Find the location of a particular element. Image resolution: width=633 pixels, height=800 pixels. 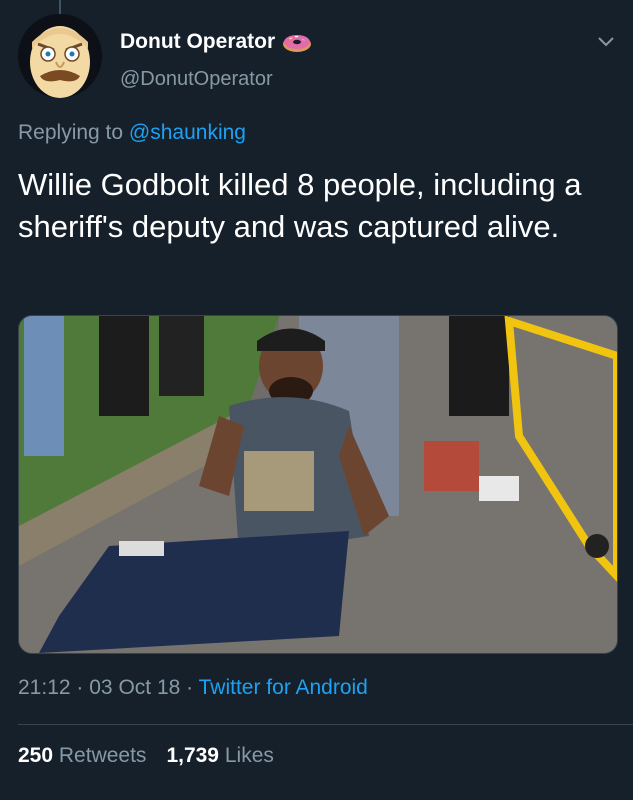

avatar-cartoon-face-icon is located at coordinates (60, 56).